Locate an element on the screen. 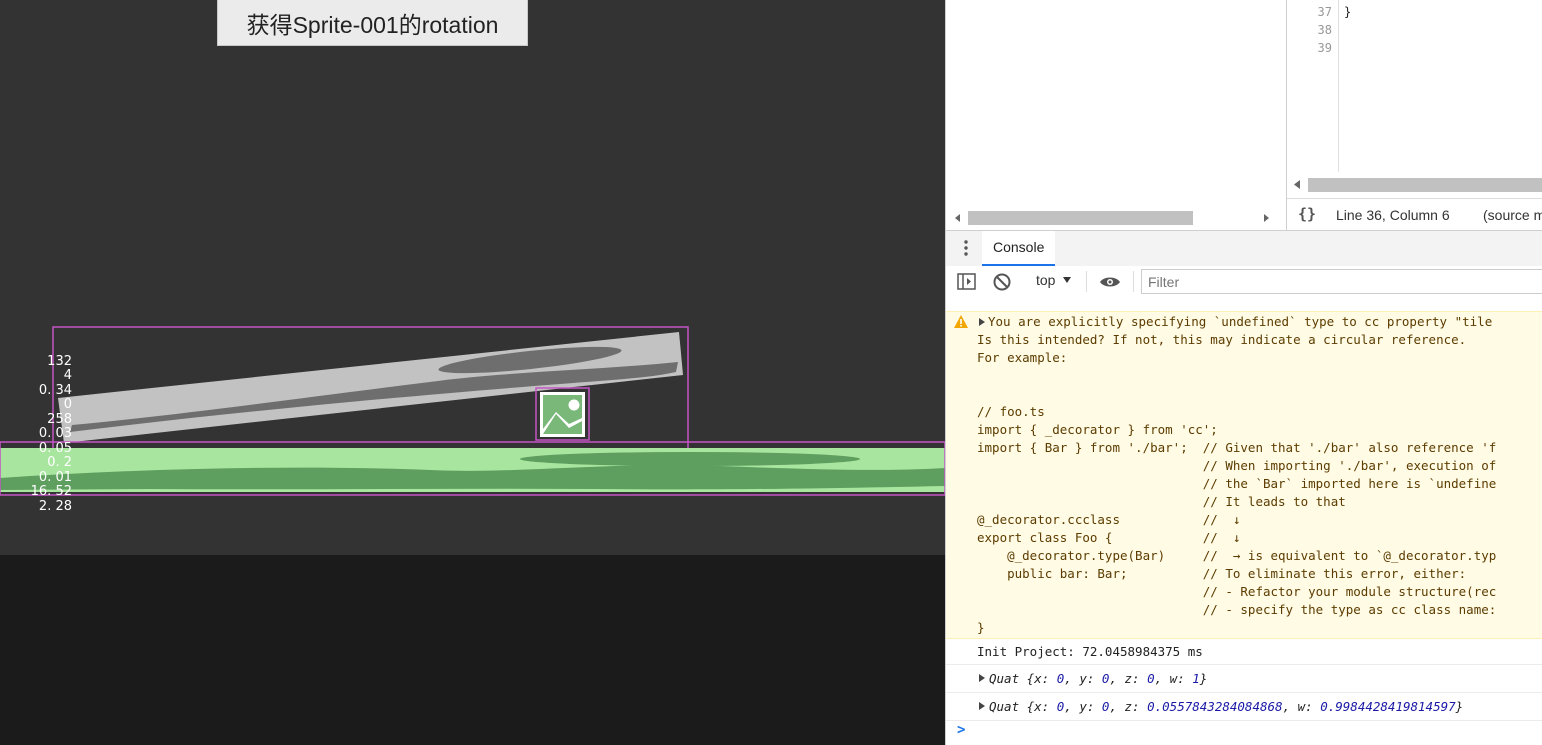  stat-value: 0. 34 is located at coordinates (55, 390).